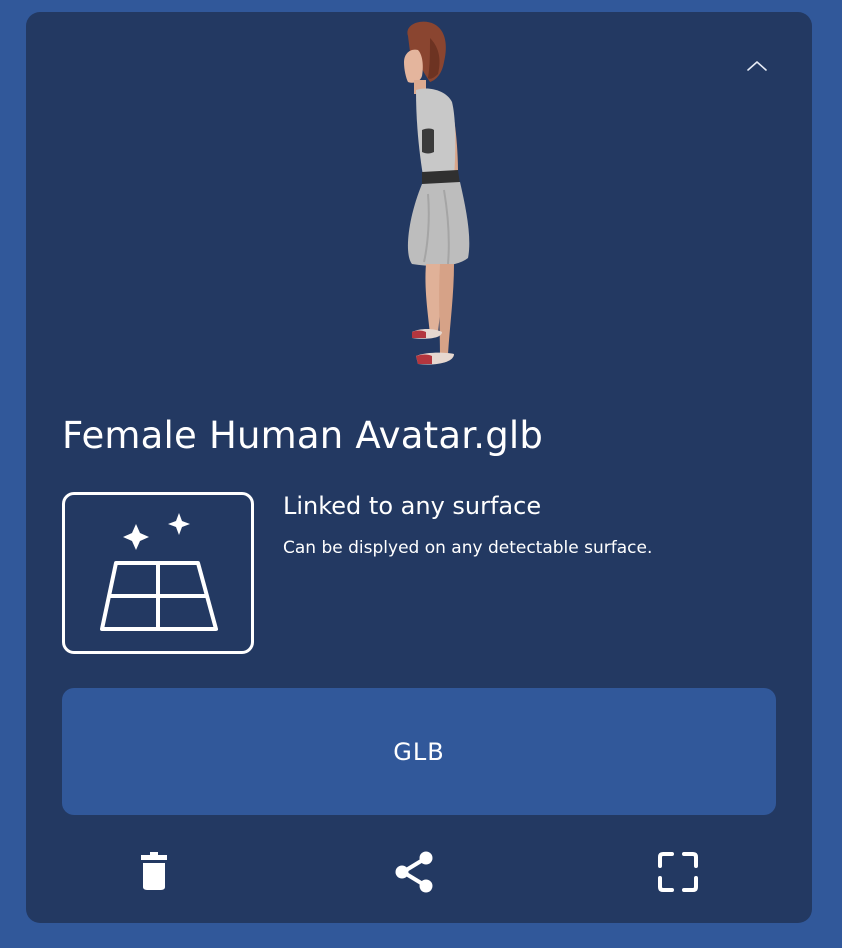  Describe the element at coordinates (437, 193) in the screenshot. I see `avatar-preview-image` at that location.